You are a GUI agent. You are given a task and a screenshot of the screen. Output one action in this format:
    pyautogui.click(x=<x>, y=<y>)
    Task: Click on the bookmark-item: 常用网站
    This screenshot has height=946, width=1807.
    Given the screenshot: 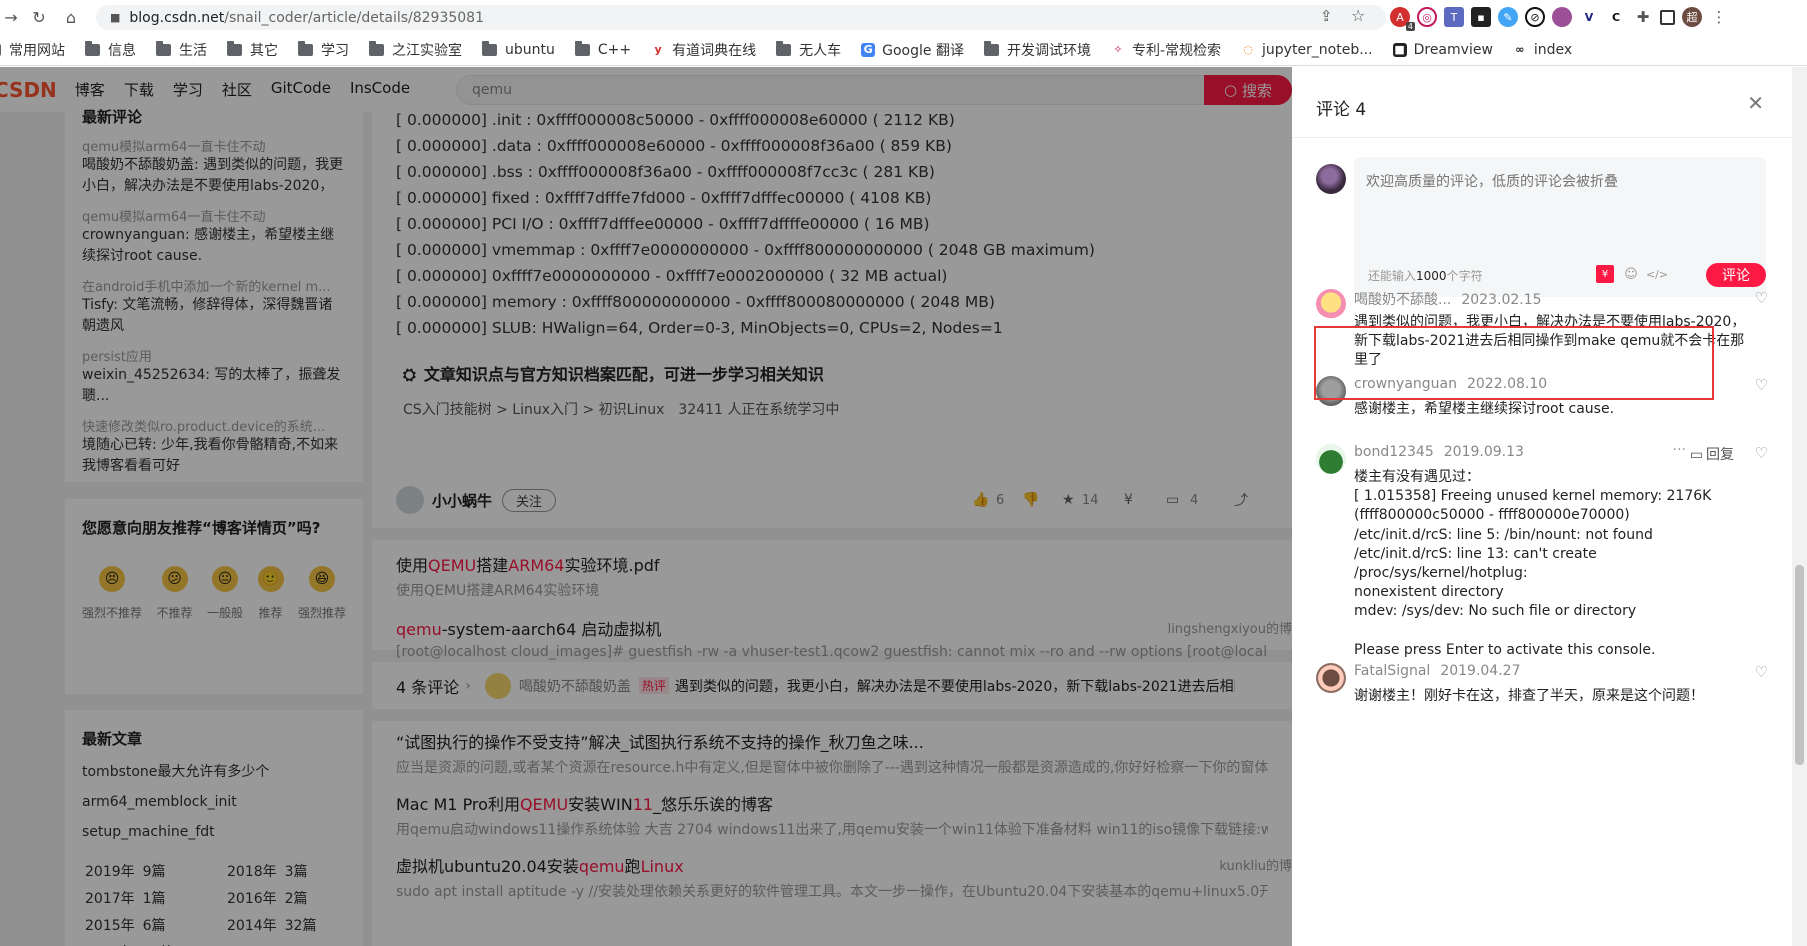 What is the action you would take?
    pyautogui.click(x=32, y=50)
    